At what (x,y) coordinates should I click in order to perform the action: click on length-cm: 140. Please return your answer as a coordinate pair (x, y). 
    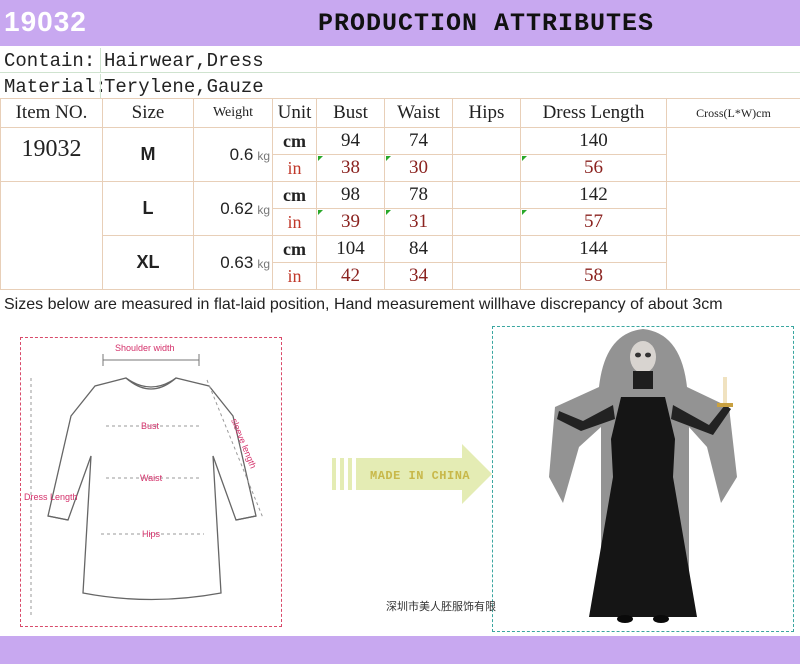
    Looking at the image, I should click on (593, 141).